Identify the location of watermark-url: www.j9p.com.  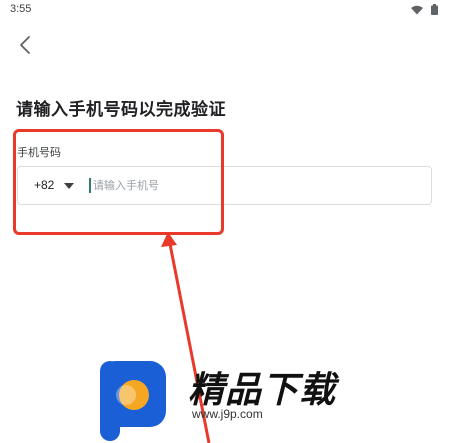
(227, 414).